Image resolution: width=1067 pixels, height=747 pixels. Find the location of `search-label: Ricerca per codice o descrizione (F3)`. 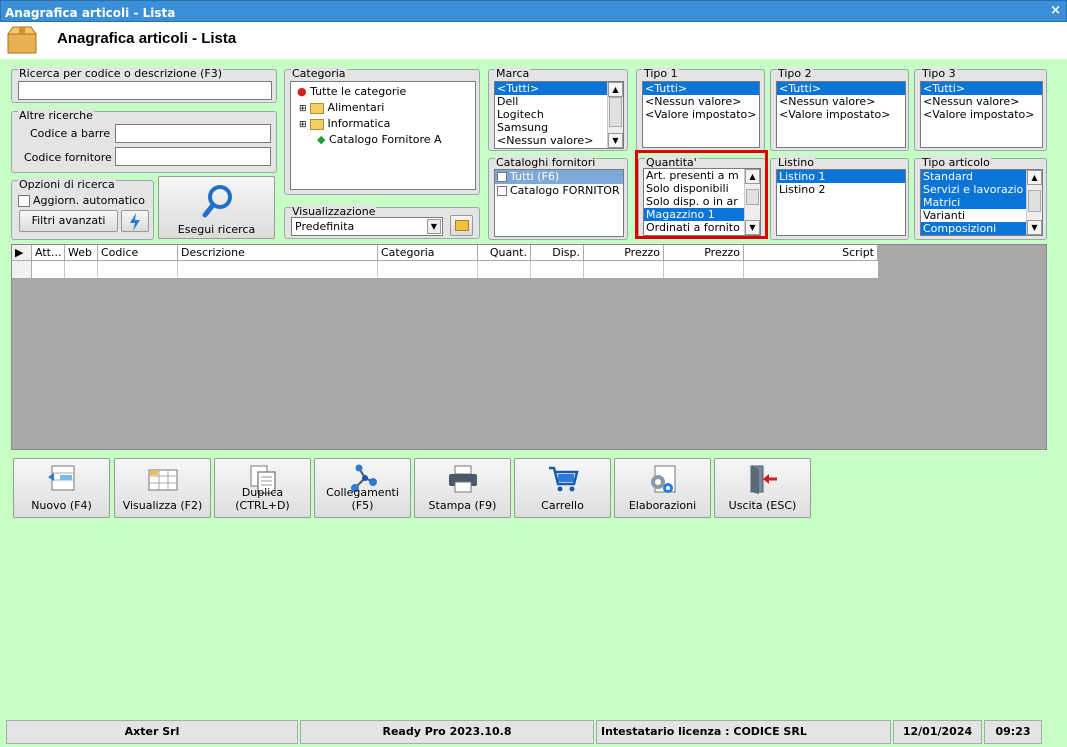

search-label: Ricerca per codice o descrizione (F3) is located at coordinates (121, 73).